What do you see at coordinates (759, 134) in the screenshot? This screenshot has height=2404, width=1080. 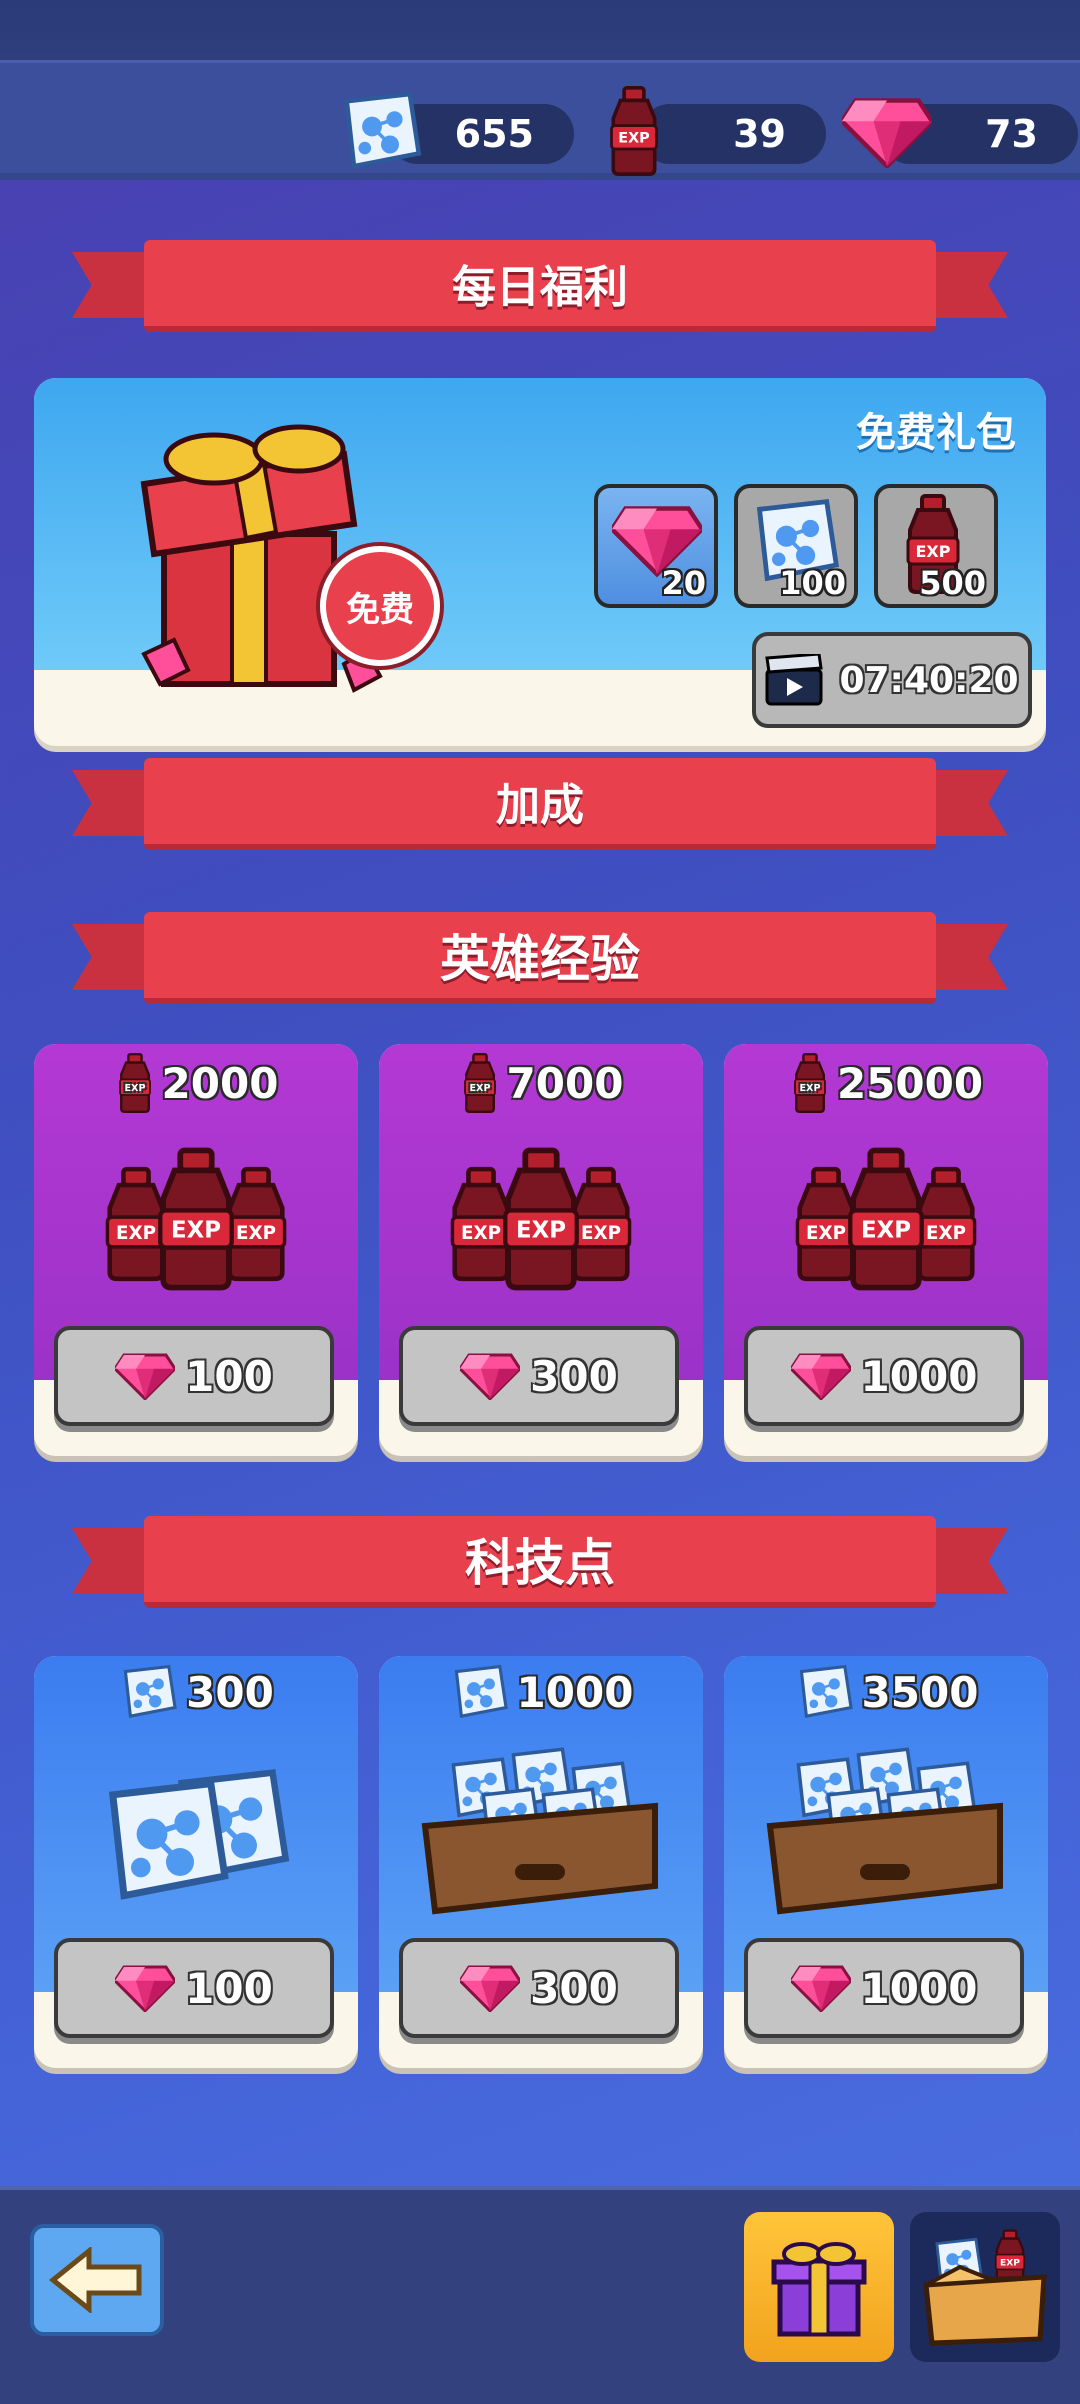 I see `exp-bottles-value: 39` at bounding box center [759, 134].